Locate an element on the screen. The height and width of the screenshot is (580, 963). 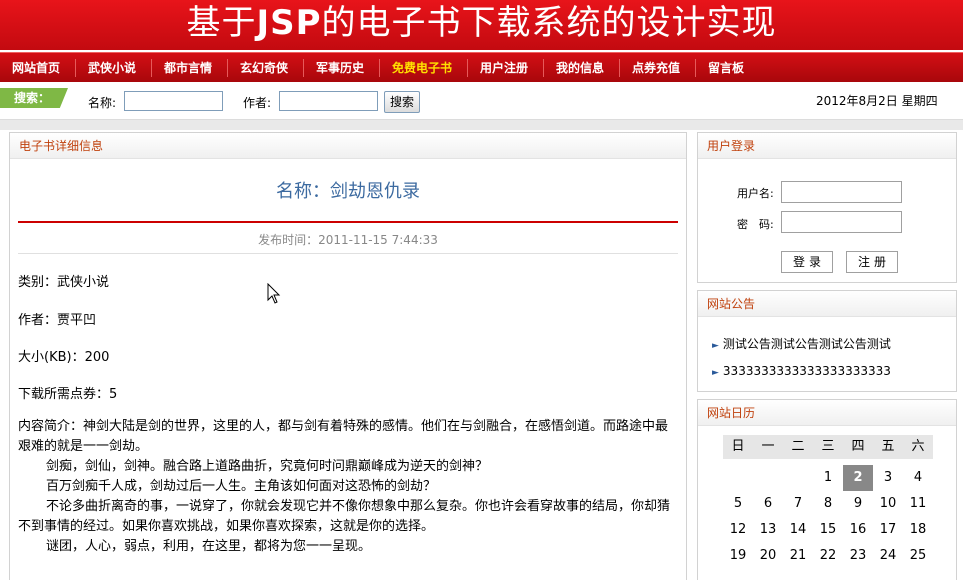
announcement-item: ► 3333333333333333333333 is located at coordinates (801, 371).